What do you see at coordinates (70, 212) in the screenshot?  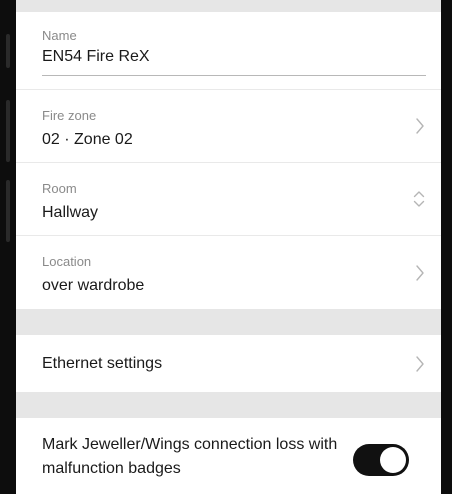 I see `room-value: Hallway` at bounding box center [70, 212].